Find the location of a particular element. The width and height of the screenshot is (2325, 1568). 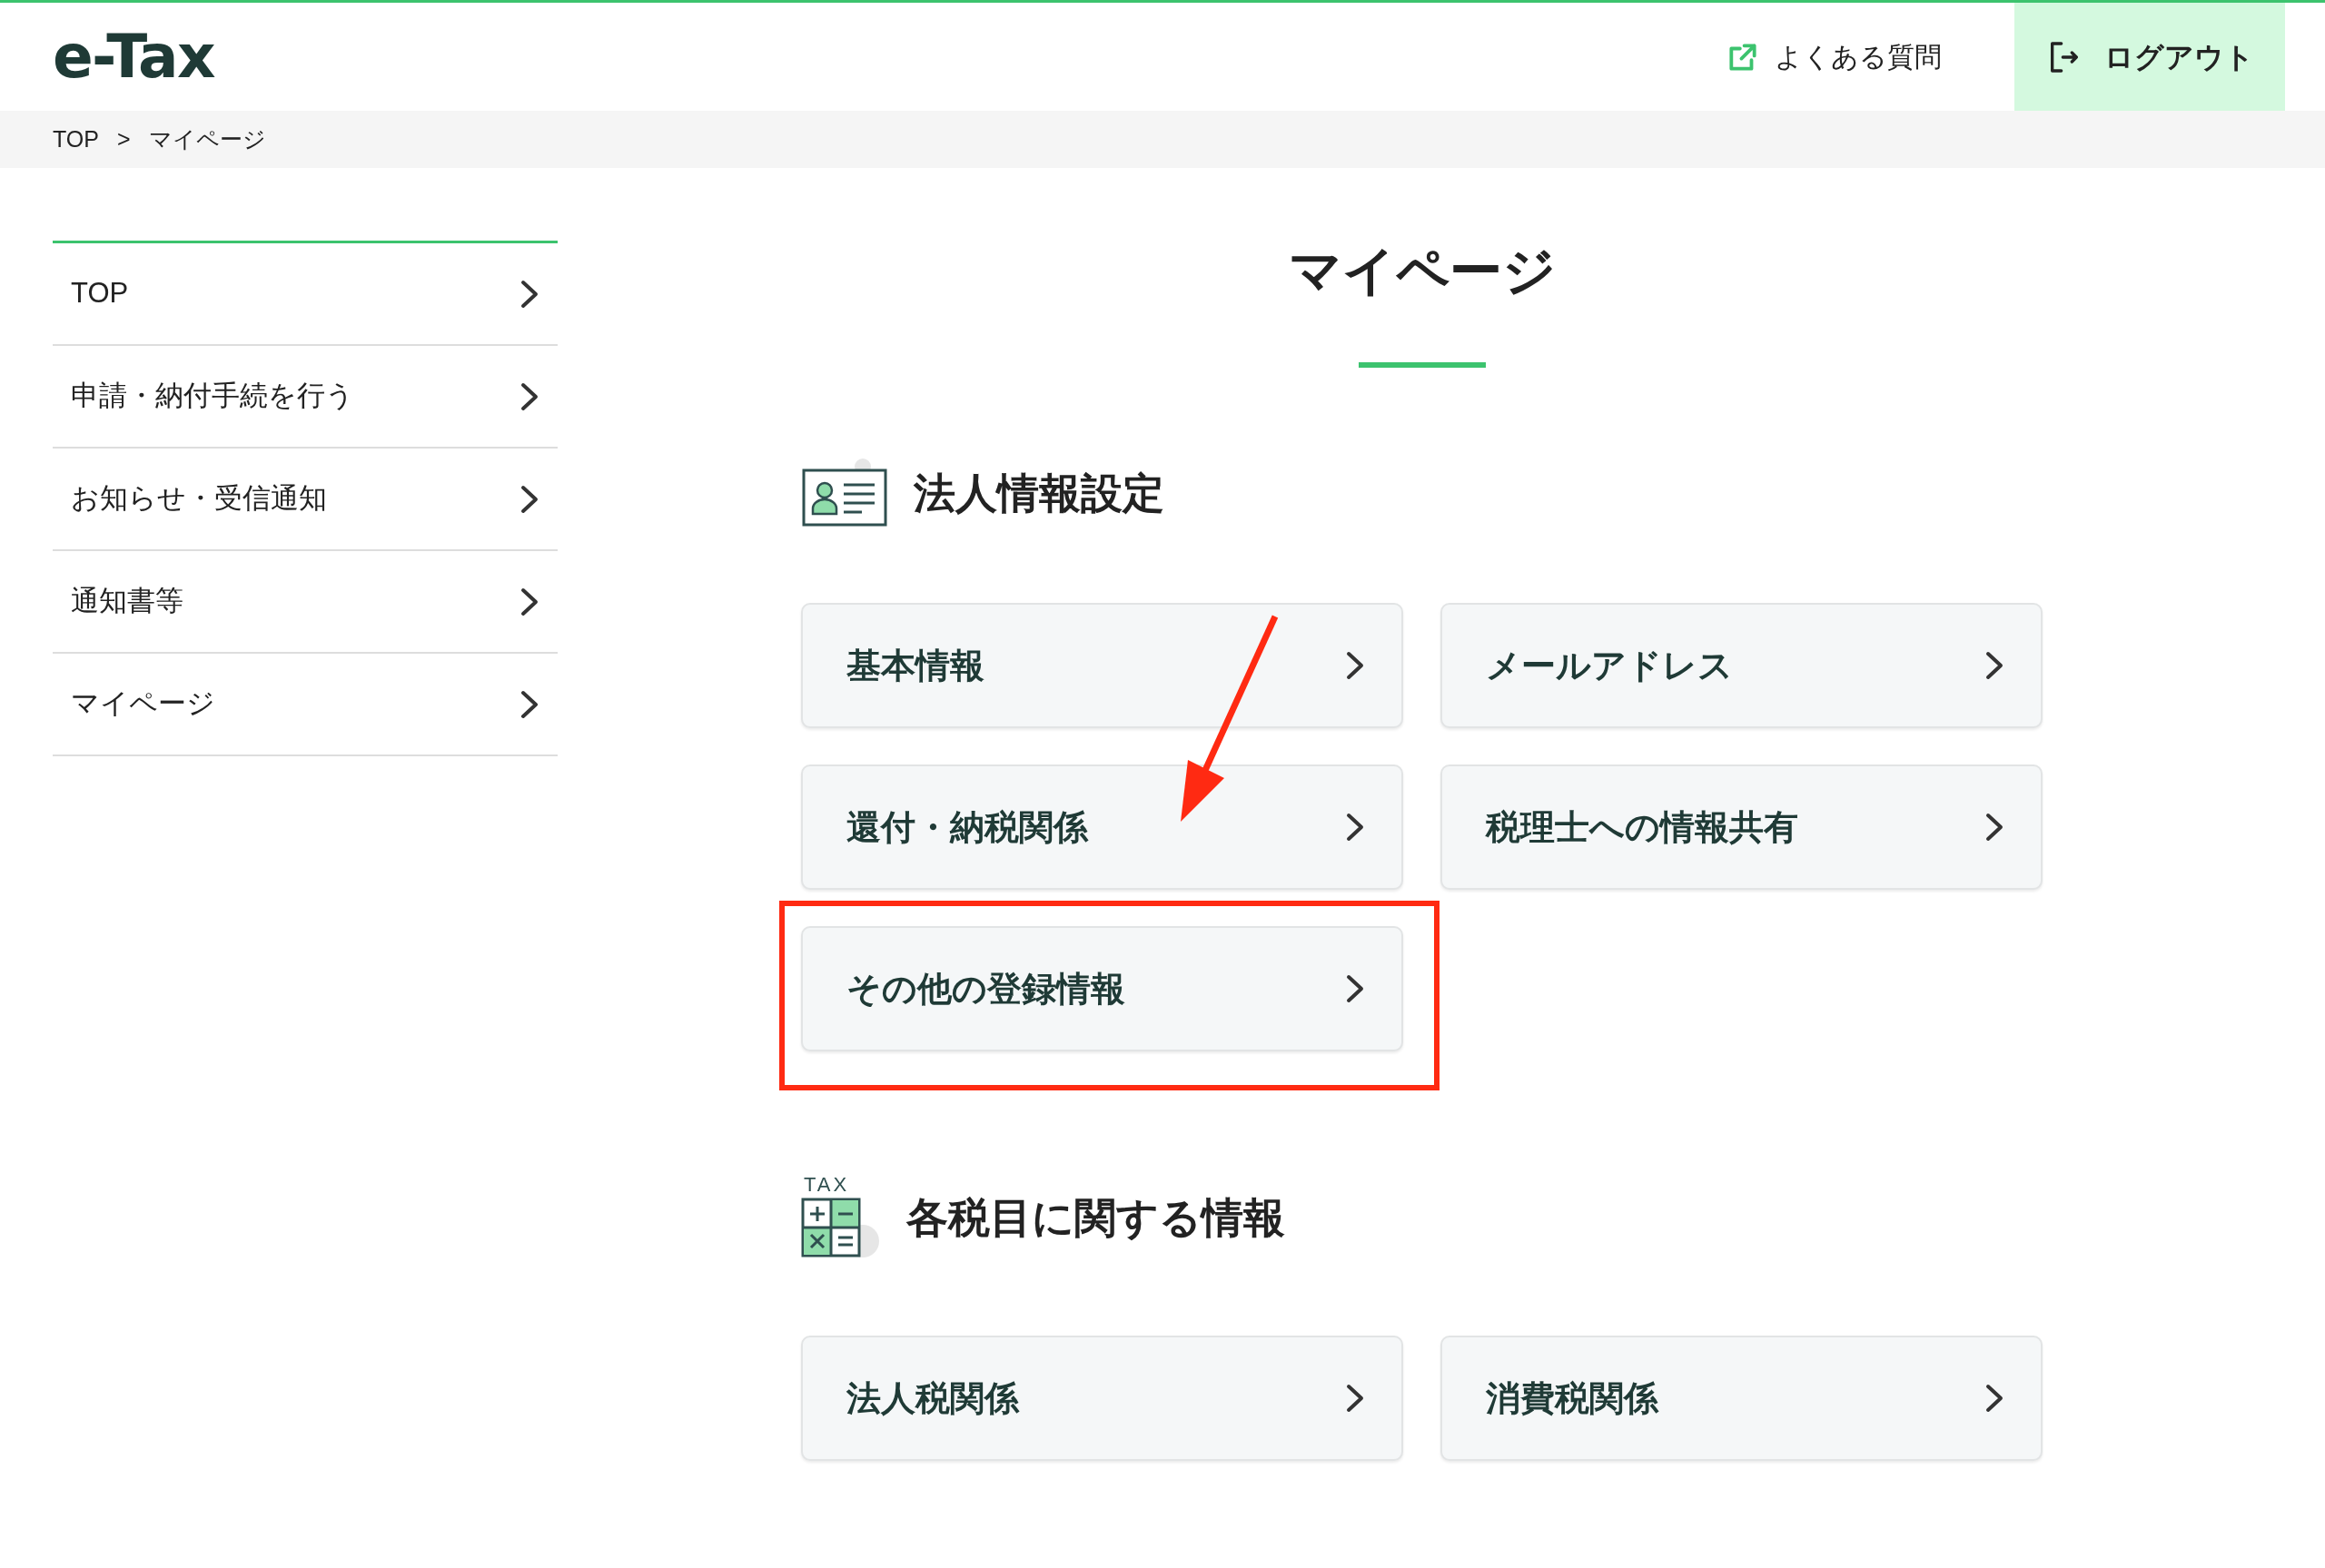

sidebar-item: 申請・納付手続を行う is located at coordinates (305, 397).